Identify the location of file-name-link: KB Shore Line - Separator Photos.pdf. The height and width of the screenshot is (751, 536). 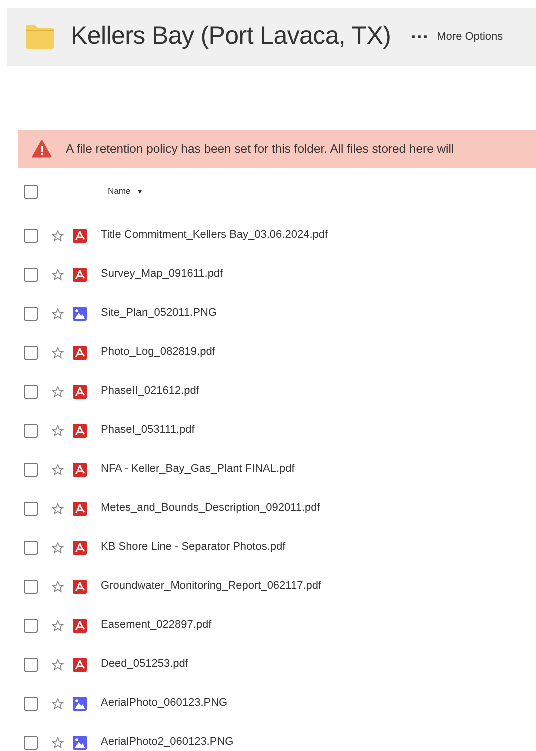
(193, 547).